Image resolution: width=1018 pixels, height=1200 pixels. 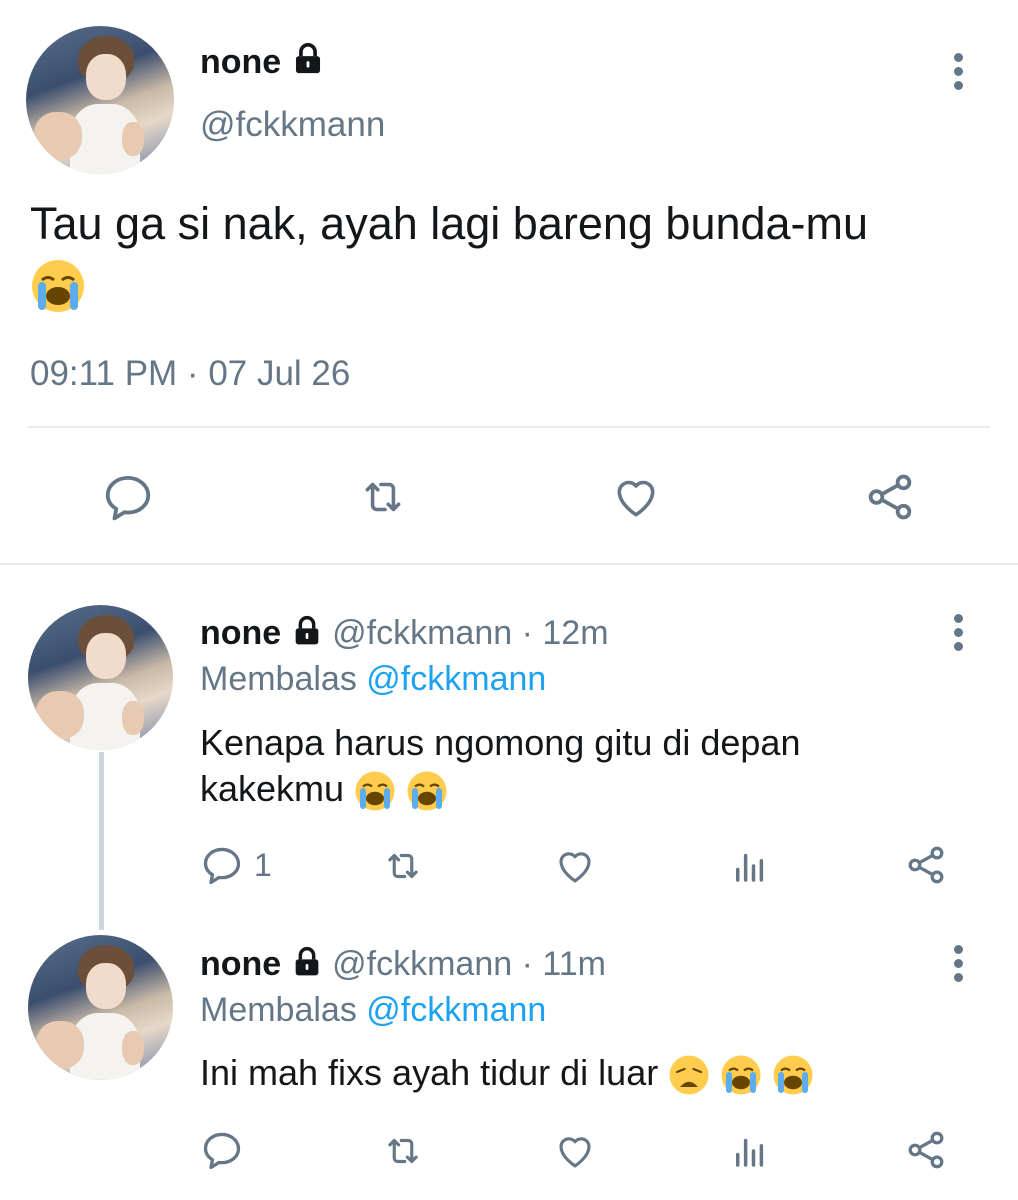 What do you see at coordinates (190, 374) in the screenshot?
I see `tweet-timestamp: 09:11 PM · 07 Jul 26` at bounding box center [190, 374].